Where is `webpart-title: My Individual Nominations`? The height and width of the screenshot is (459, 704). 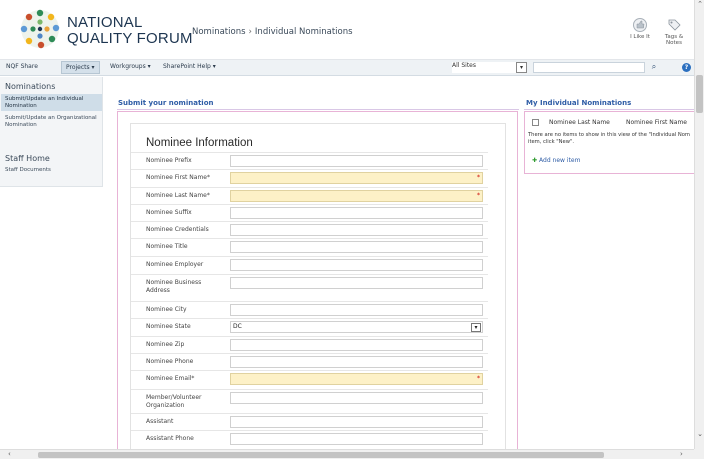
webpart-title: My Individual Nominations is located at coordinates (578, 103).